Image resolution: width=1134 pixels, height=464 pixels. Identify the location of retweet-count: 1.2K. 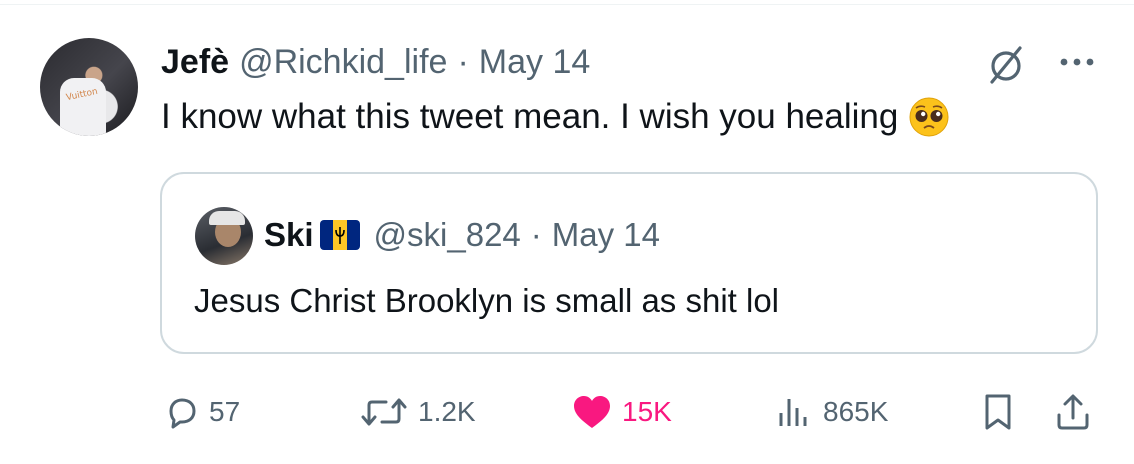
(447, 411).